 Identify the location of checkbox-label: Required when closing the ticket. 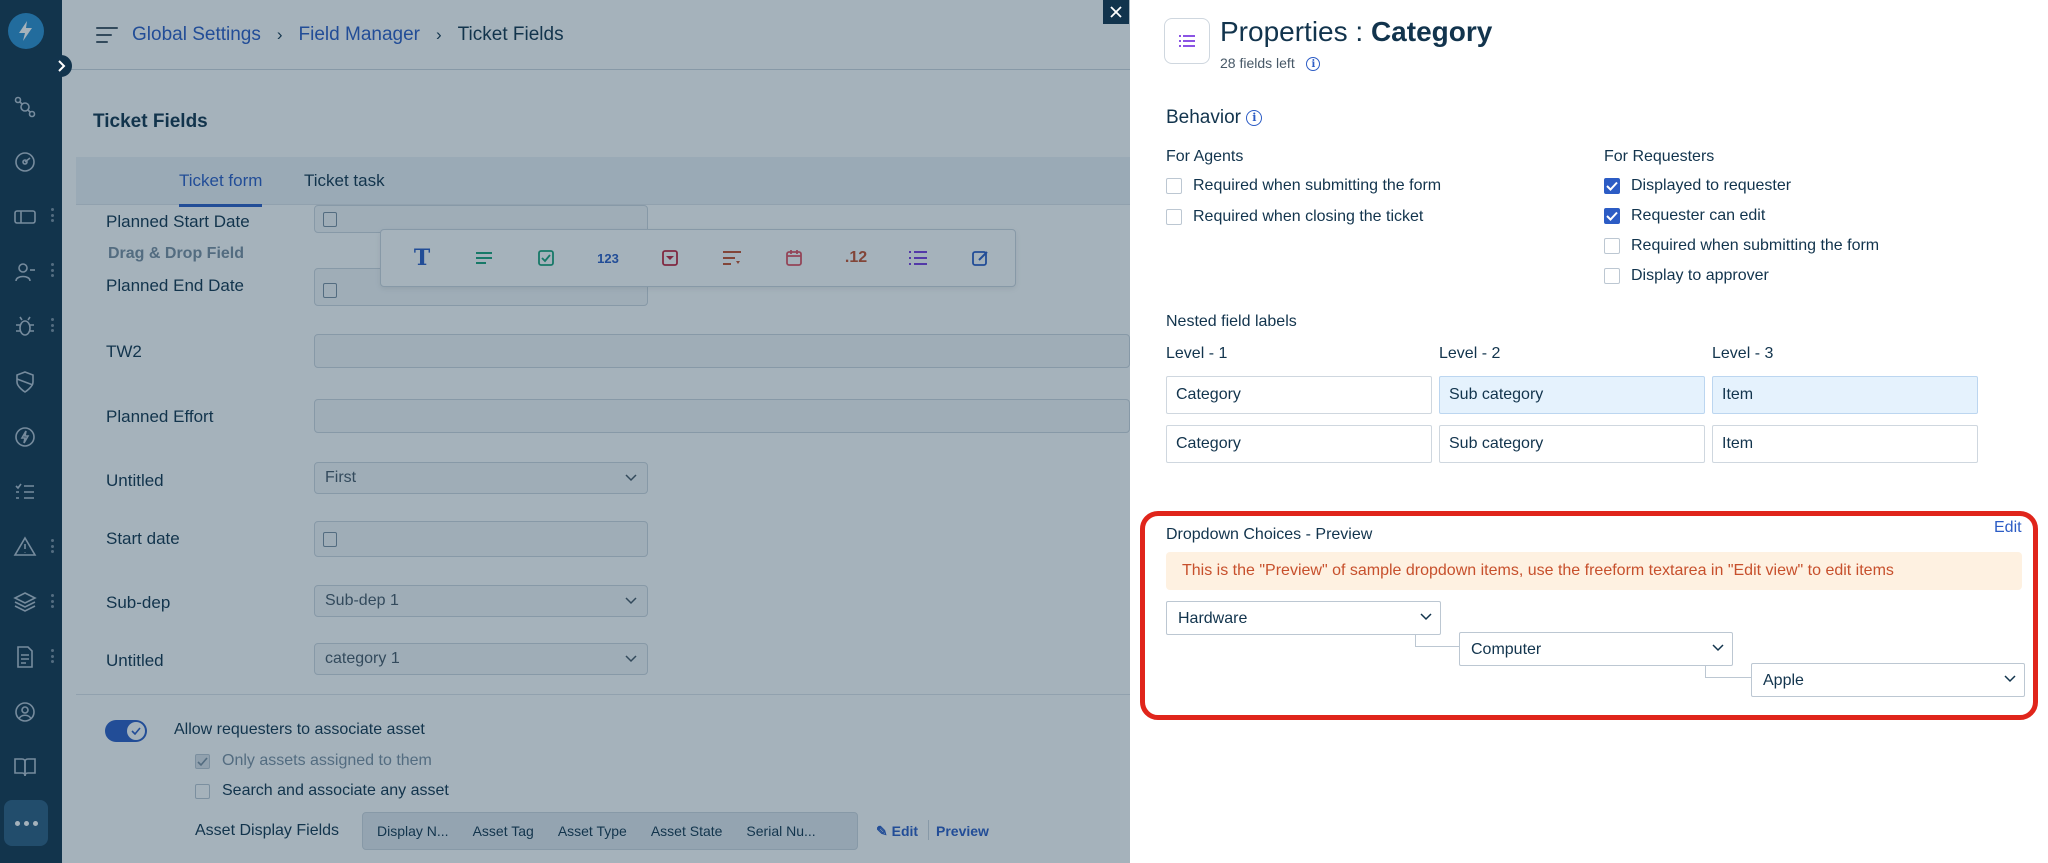
(1308, 216).